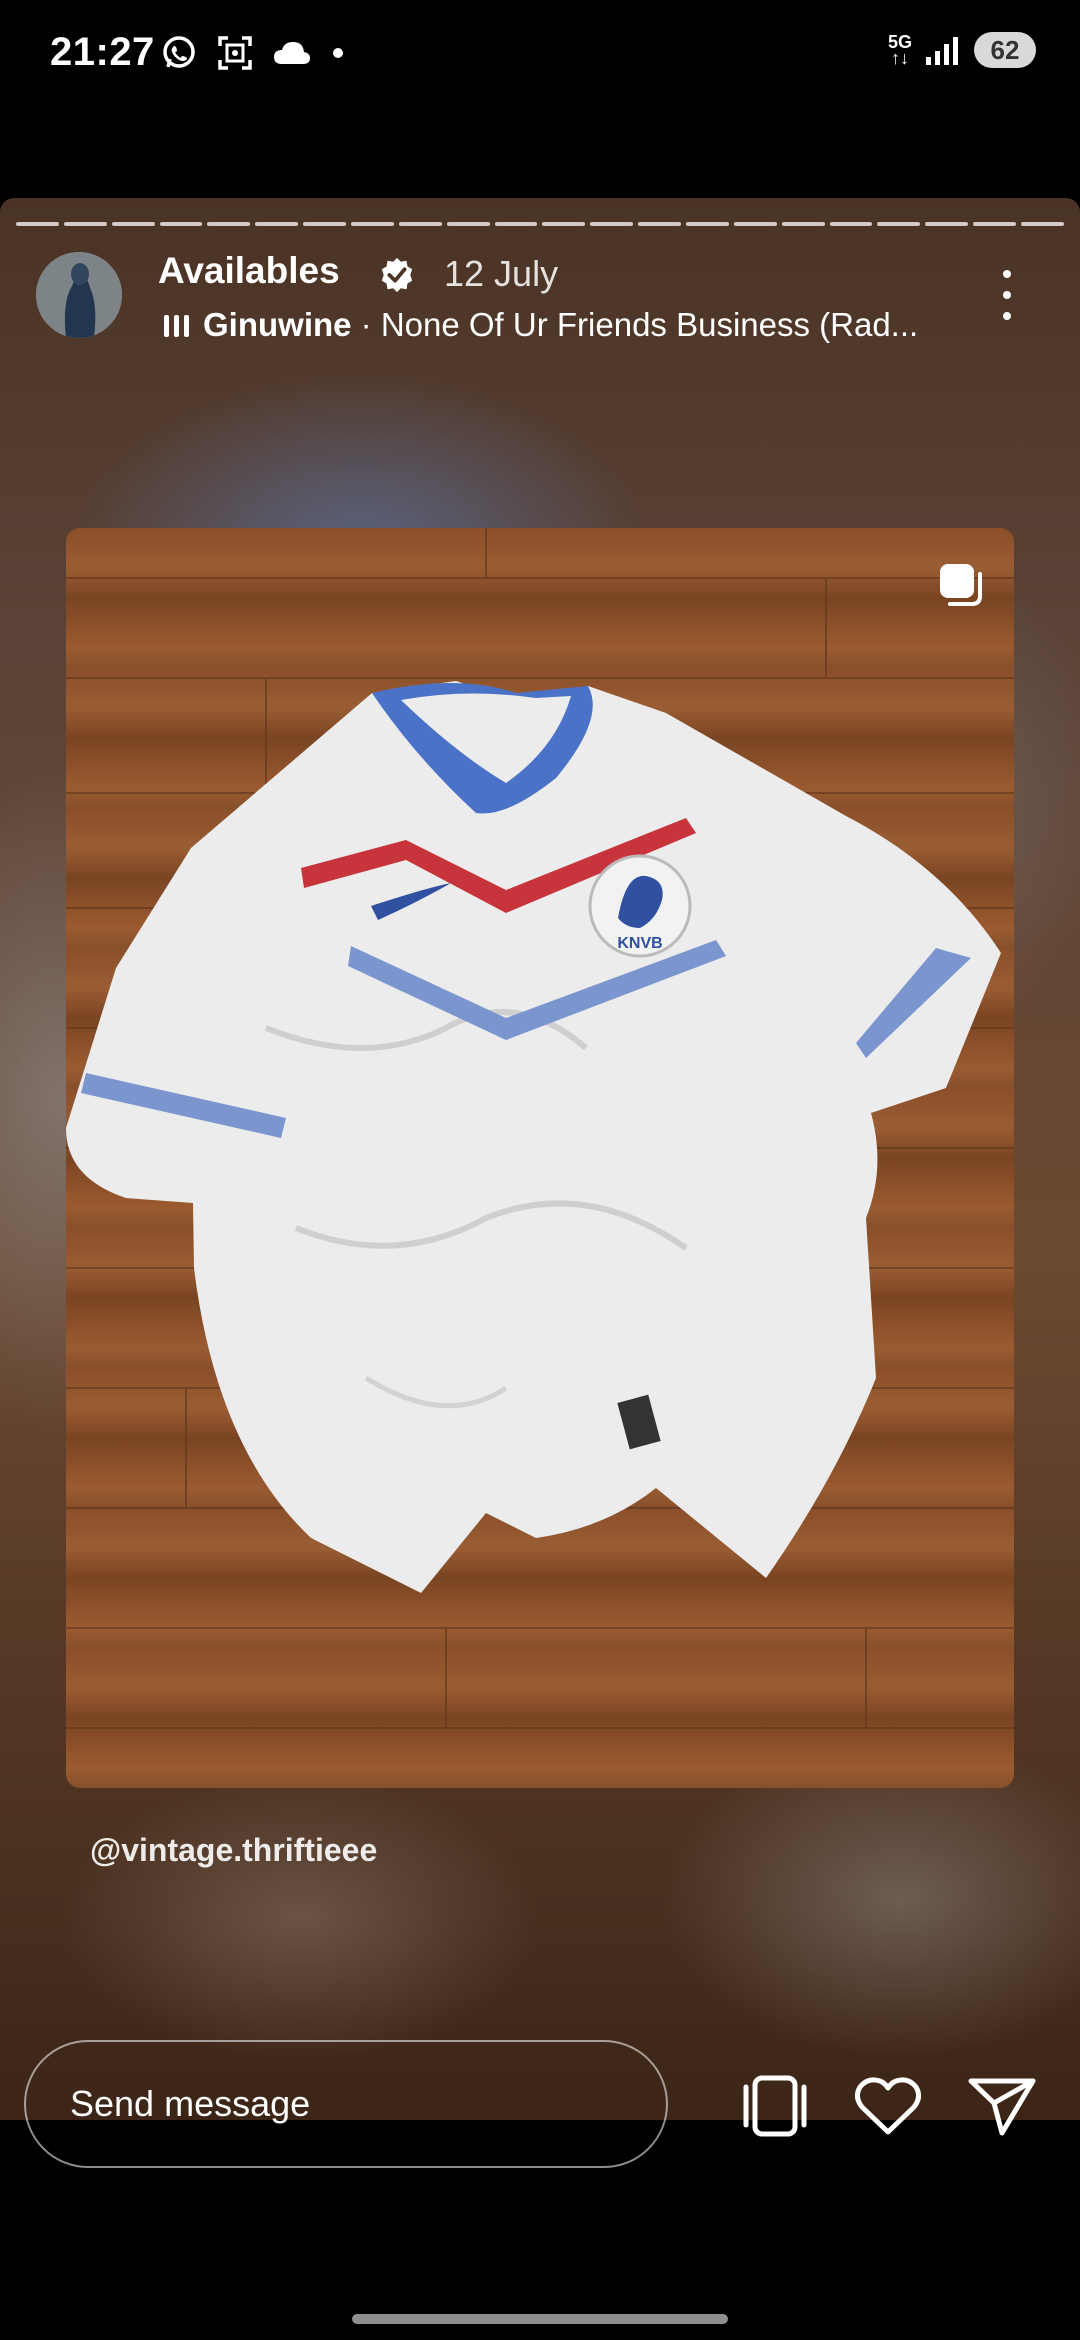 The height and width of the screenshot is (2340, 1080). Describe the element at coordinates (179, 52) in the screenshot. I see `whatsapp-icon` at that location.